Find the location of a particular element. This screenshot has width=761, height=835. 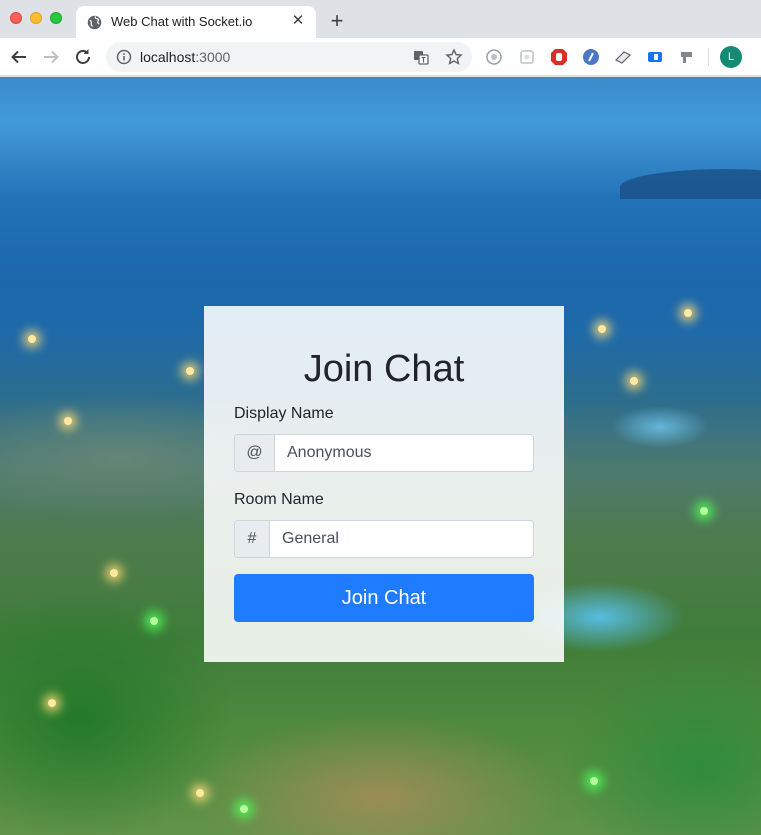

translate-icon is located at coordinates (421, 57).